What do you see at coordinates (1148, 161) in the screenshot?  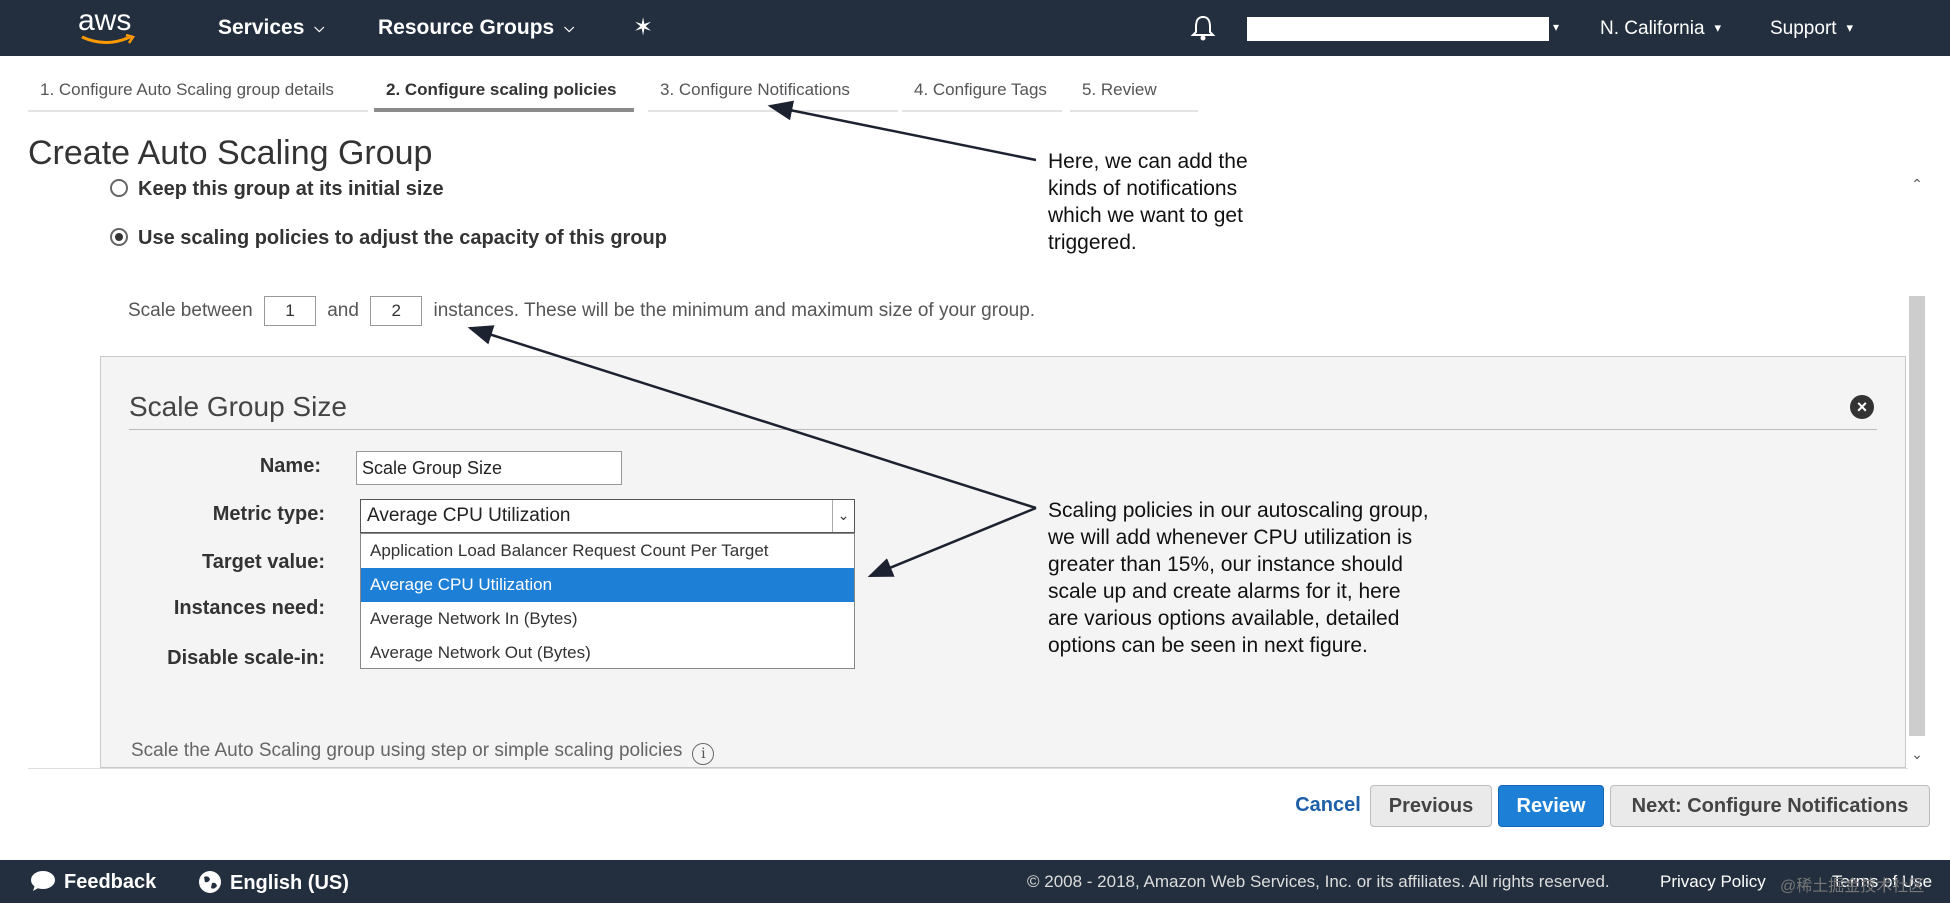 I see `annotation-line: Here, we can add the` at bounding box center [1148, 161].